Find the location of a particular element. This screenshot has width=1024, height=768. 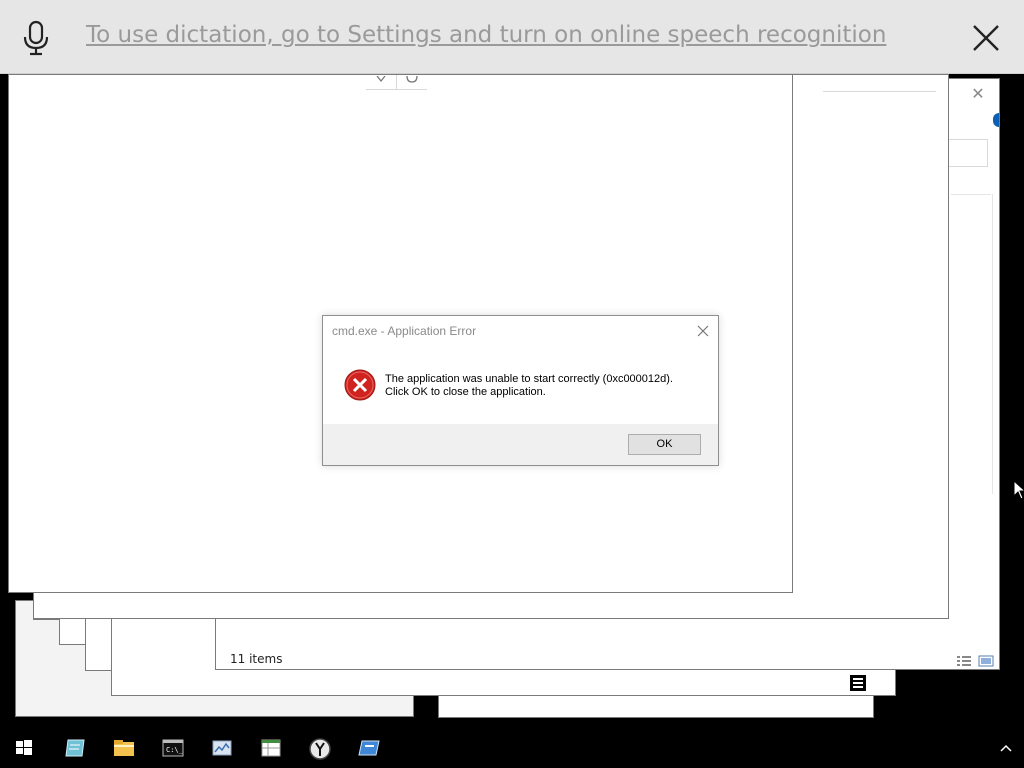

taskbar-spreadsheet is located at coordinates (270, 748).